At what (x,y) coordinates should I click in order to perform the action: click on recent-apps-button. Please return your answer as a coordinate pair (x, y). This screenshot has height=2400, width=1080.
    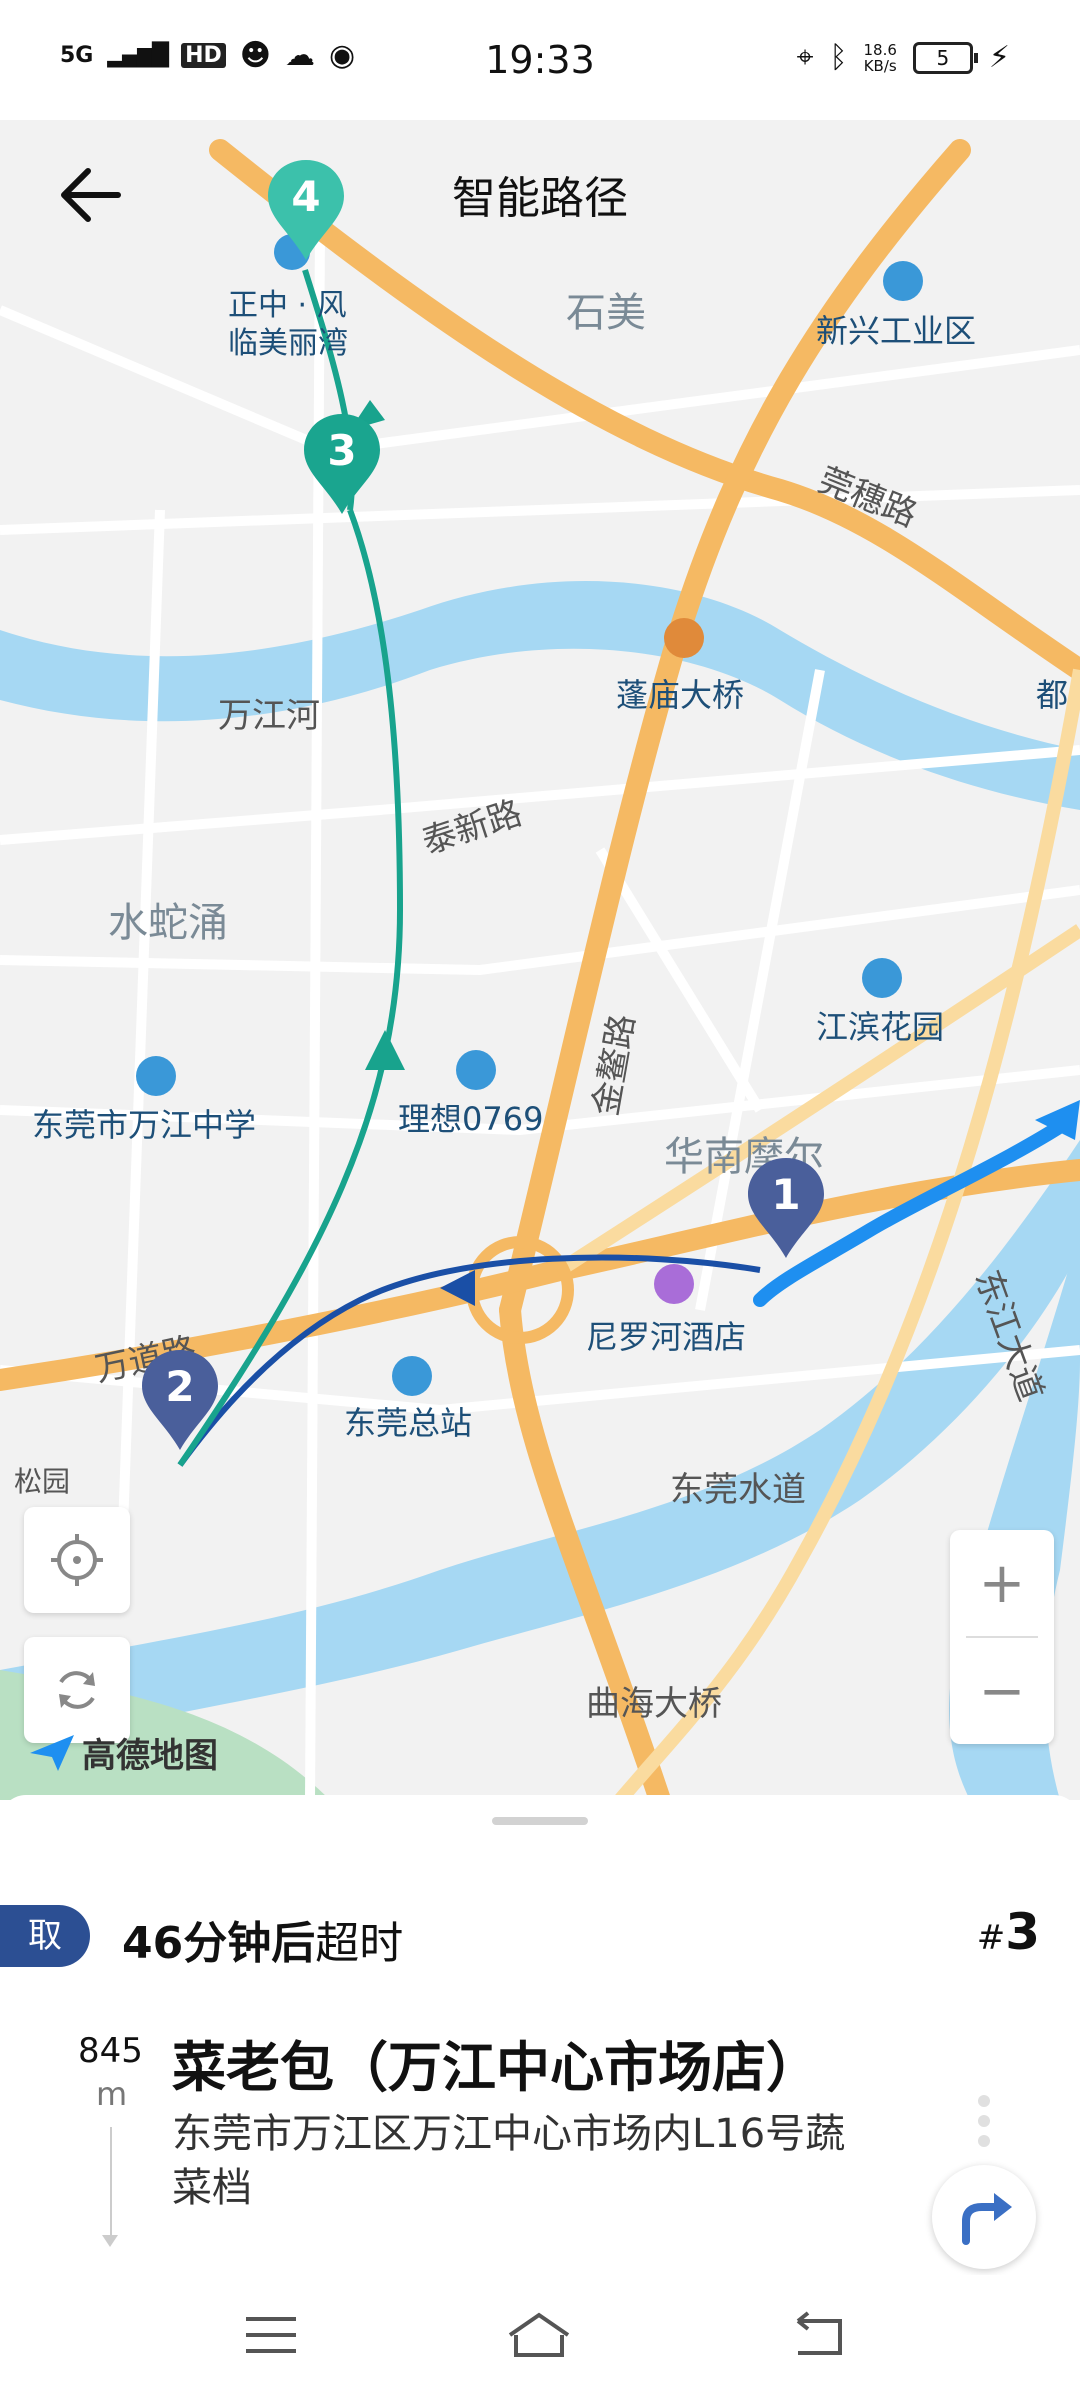
    Looking at the image, I should click on (271, 2335).